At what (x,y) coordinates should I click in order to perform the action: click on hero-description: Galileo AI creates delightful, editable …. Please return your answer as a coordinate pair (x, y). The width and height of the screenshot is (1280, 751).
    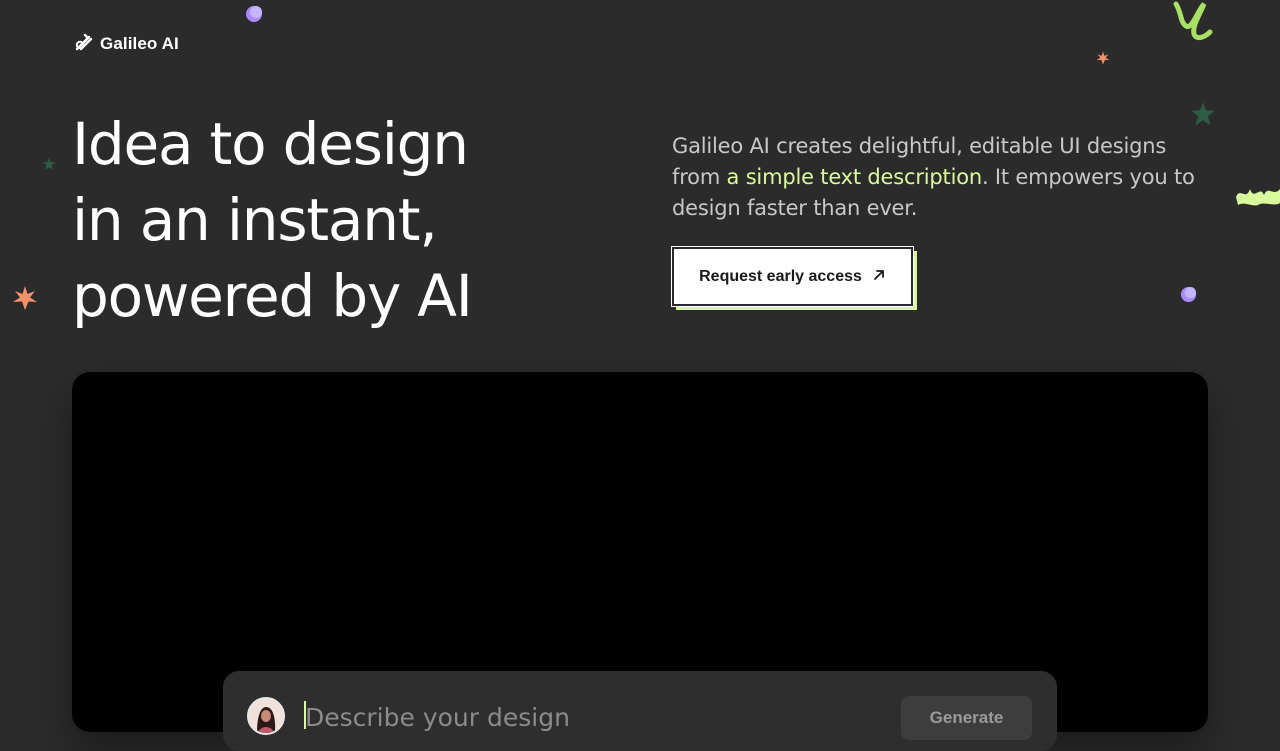
    Looking at the image, I should click on (942, 177).